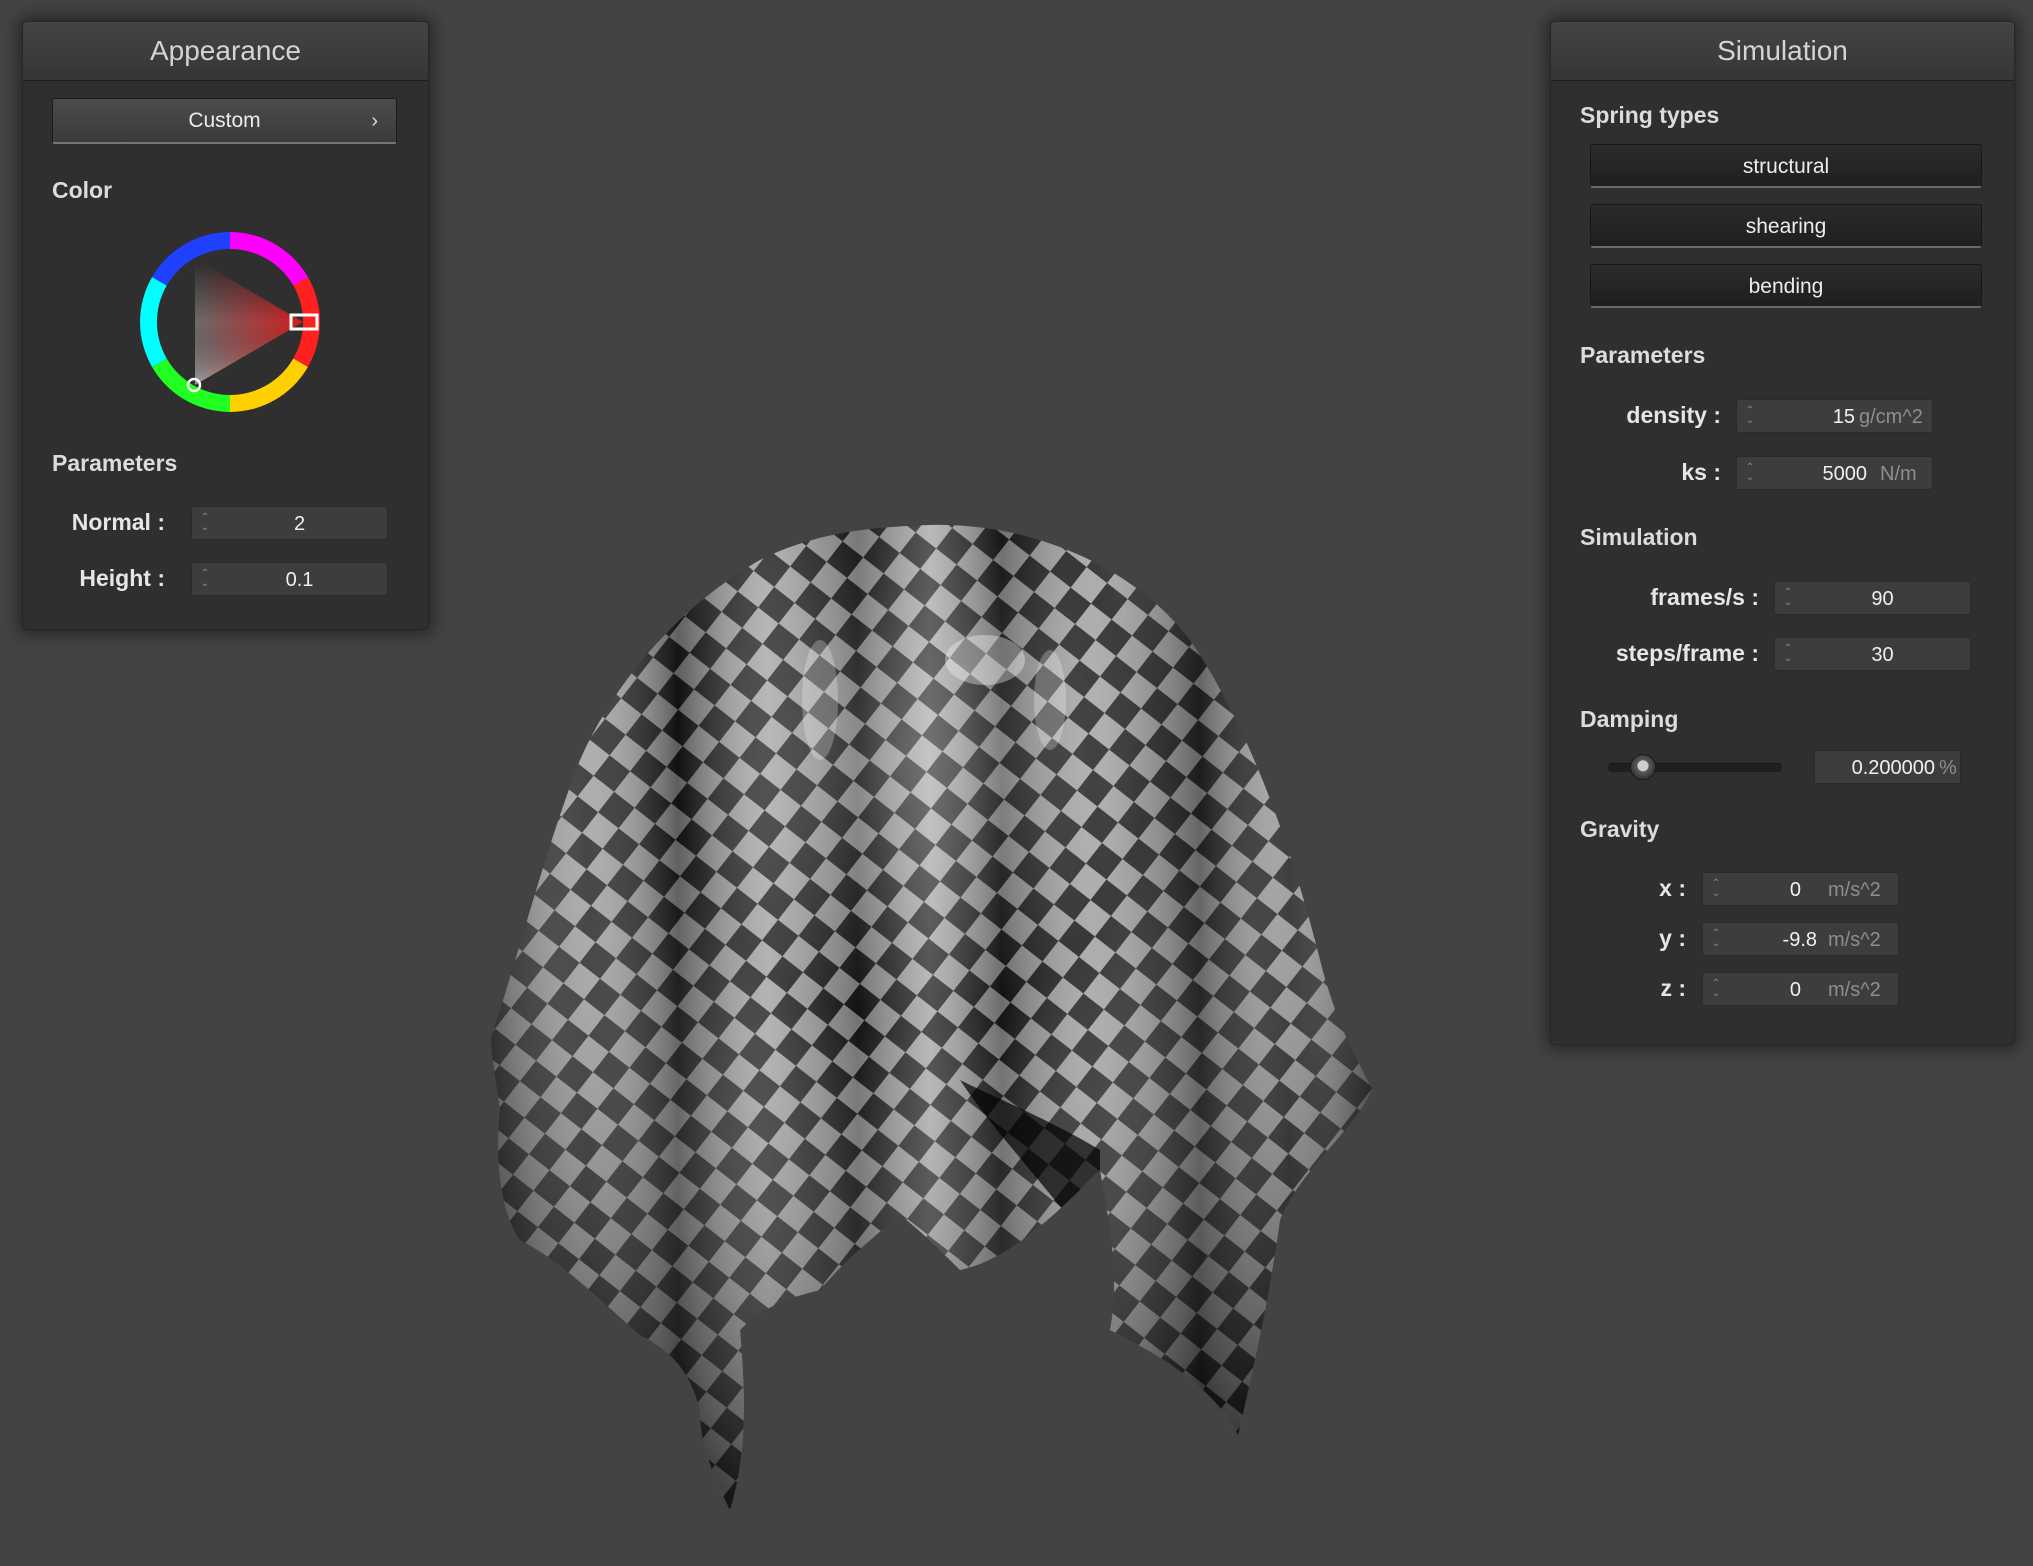 The image size is (2033, 1566). I want to click on gravity-y-label: y :, so click(1672, 938).